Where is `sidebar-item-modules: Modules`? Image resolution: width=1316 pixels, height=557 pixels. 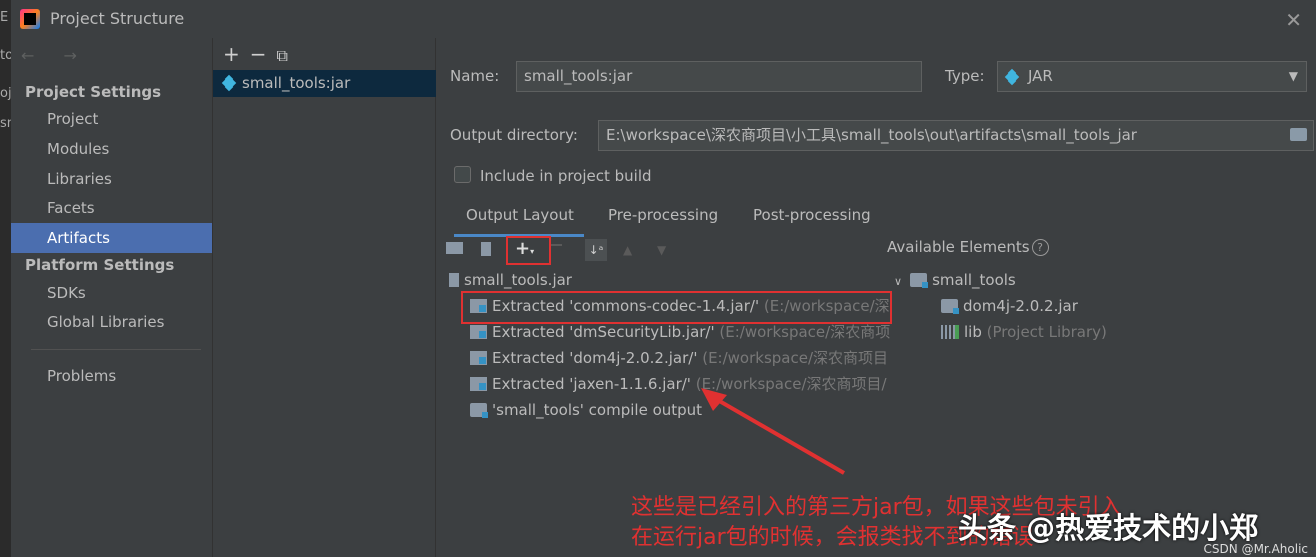
sidebar-item-modules: Modules is located at coordinates (111, 149).